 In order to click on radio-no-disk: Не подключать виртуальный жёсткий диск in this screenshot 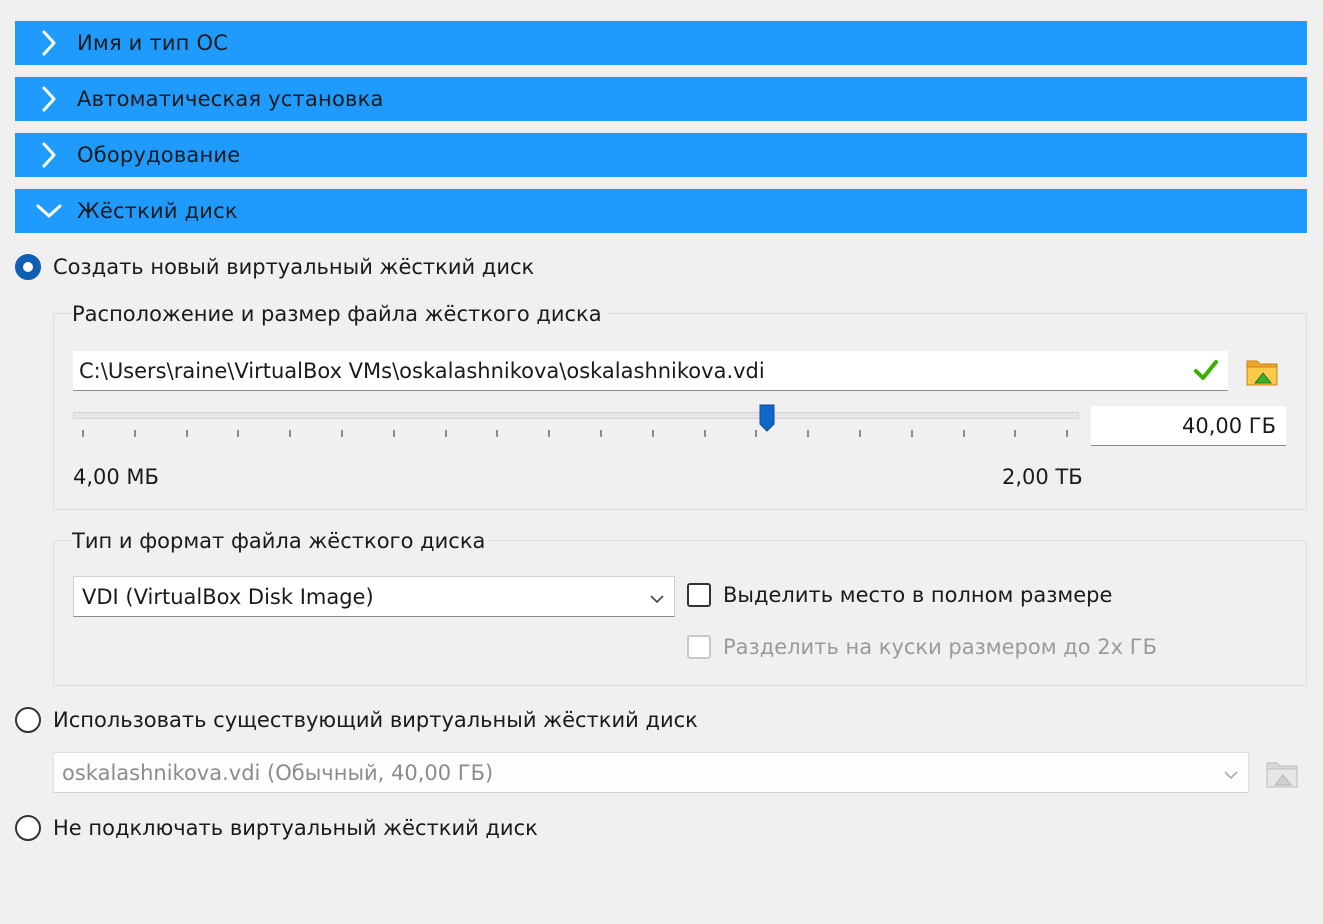, I will do `click(276, 828)`.